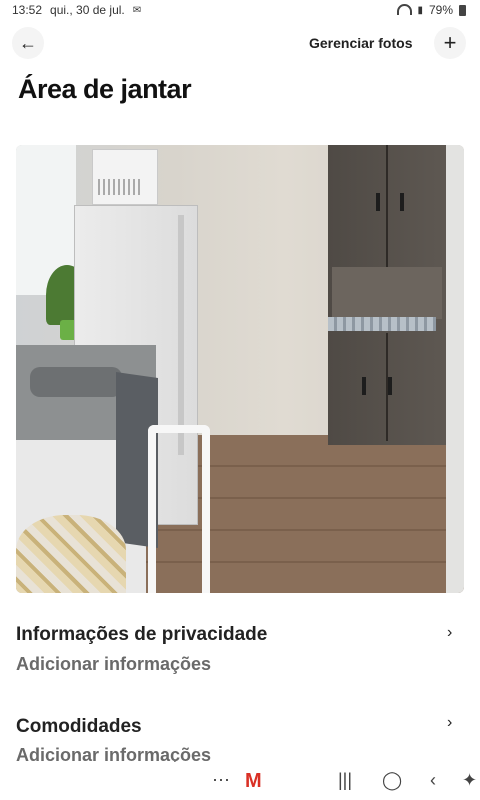 The width and height of the screenshot is (480, 800). I want to click on photo-microwave-vent, so click(120, 187).